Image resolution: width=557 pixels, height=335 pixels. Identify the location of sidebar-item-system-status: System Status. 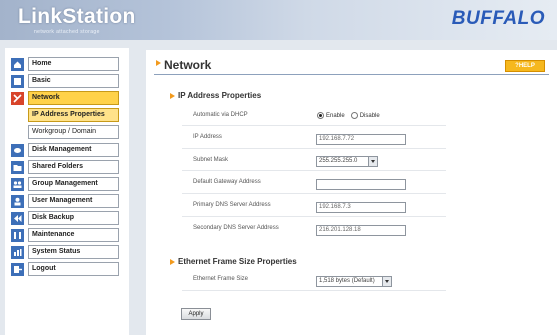
(65, 252).